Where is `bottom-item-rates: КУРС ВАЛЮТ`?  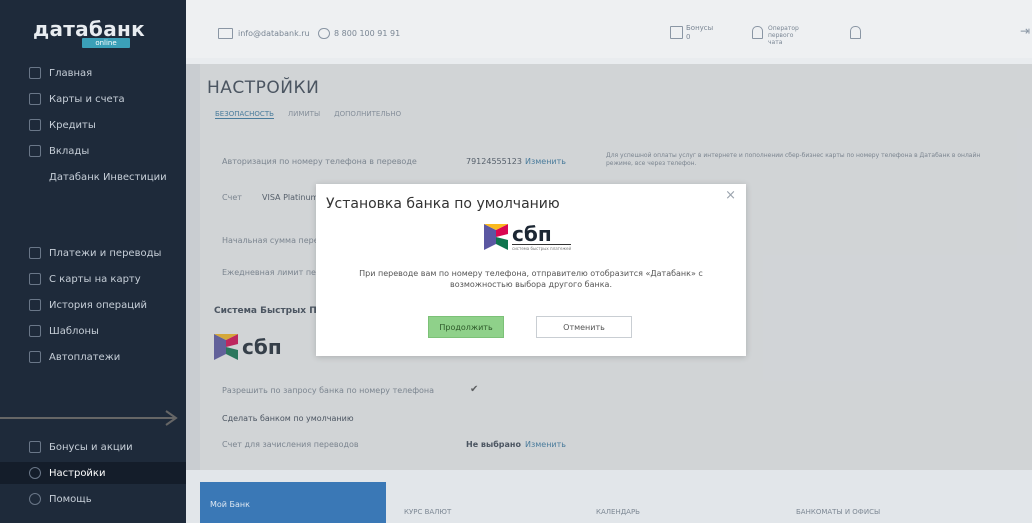
bottom-item-rates: КУРС ВАЛЮТ is located at coordinates (427, 512).